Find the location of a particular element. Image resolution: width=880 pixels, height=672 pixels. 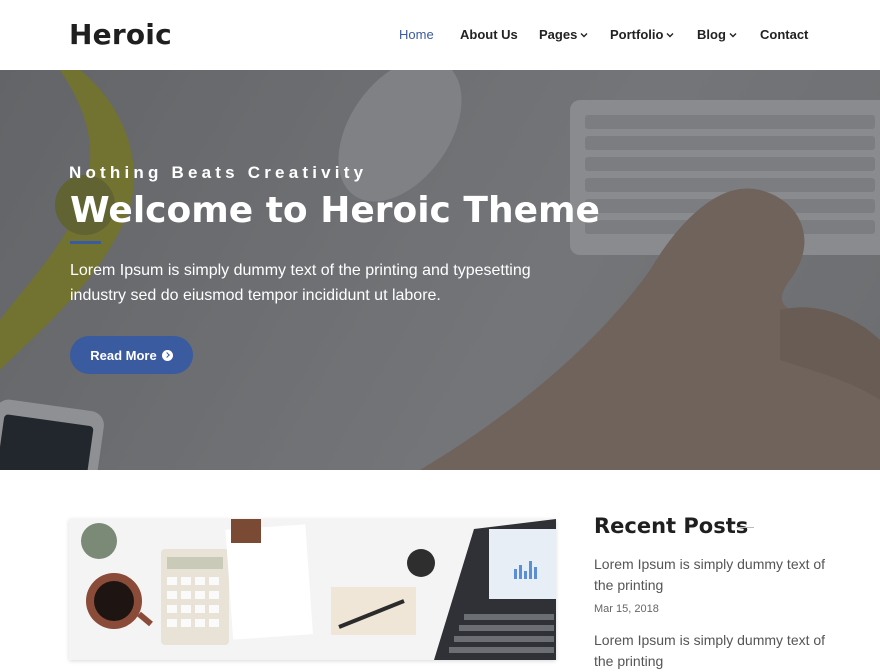

circle-arrow-right-icon is located at coordinates (167, 355).